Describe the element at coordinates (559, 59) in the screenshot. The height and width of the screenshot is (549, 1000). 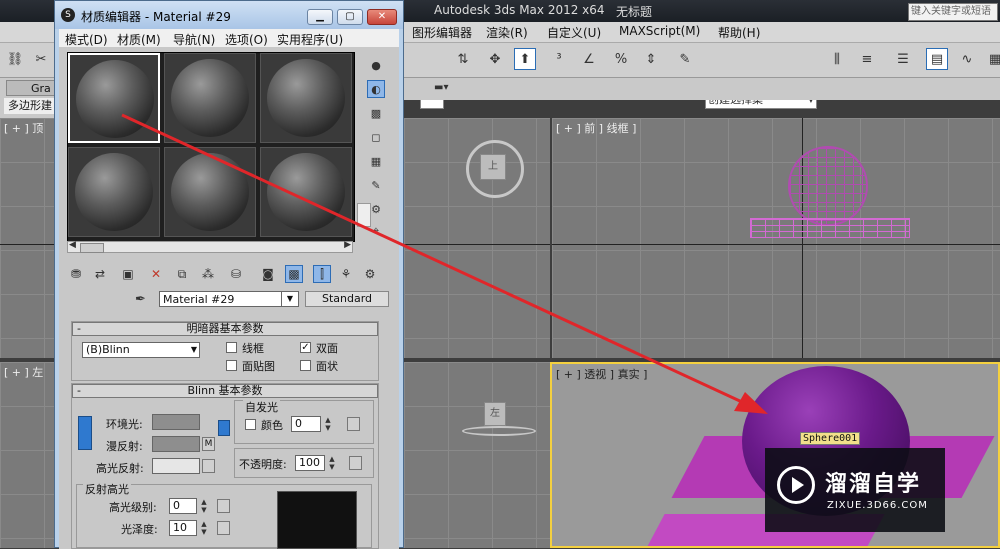
I see `snaps-toggle-icon: ³` at that location.